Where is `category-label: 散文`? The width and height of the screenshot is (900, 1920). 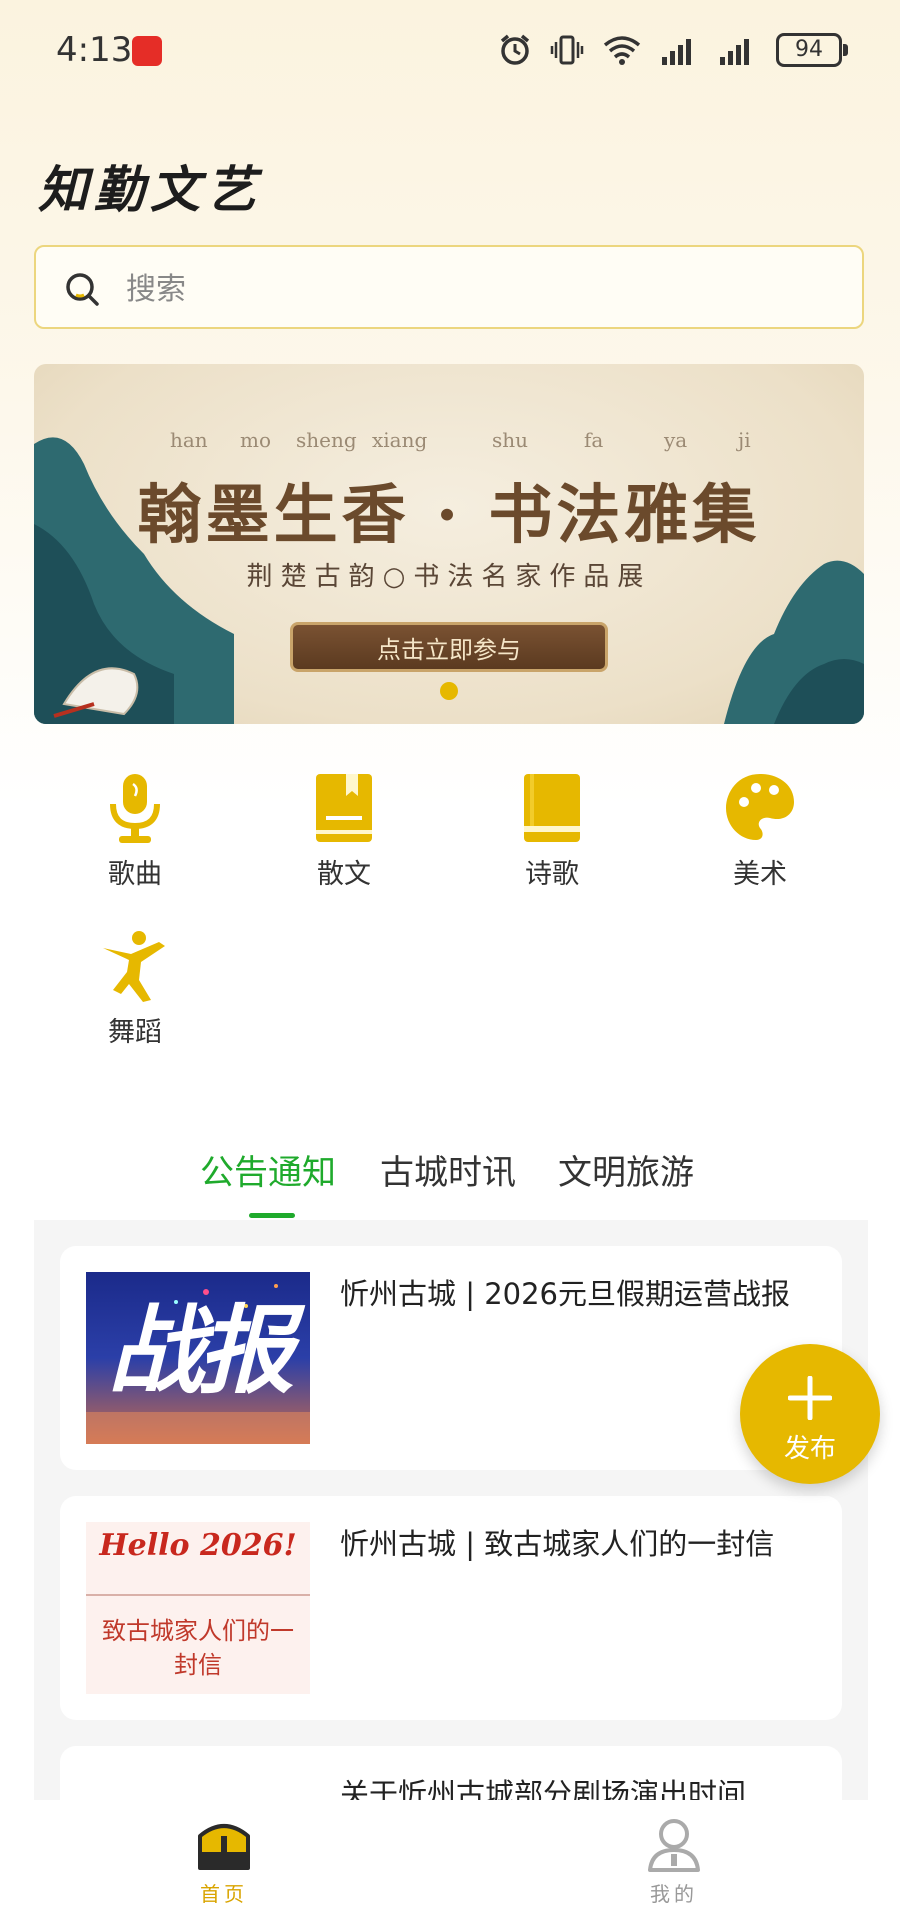 category-label: 散文 is located at coordinates (344, 874).